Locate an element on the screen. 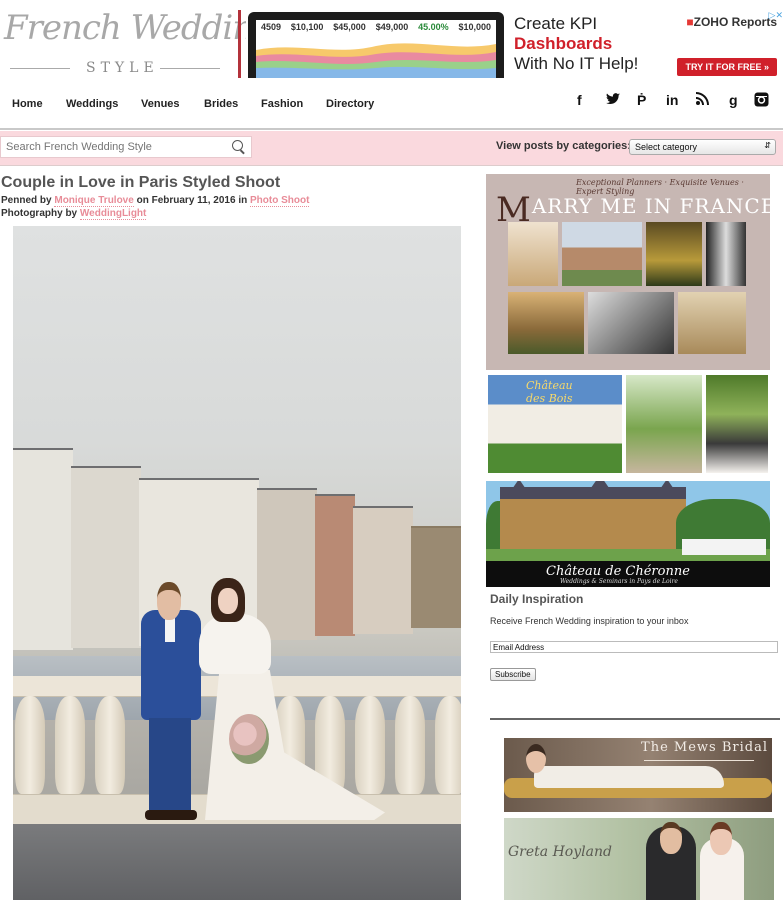 The image size is (783, 900). greta-script: Greta Hoyland is located at coordinates (560, 852).